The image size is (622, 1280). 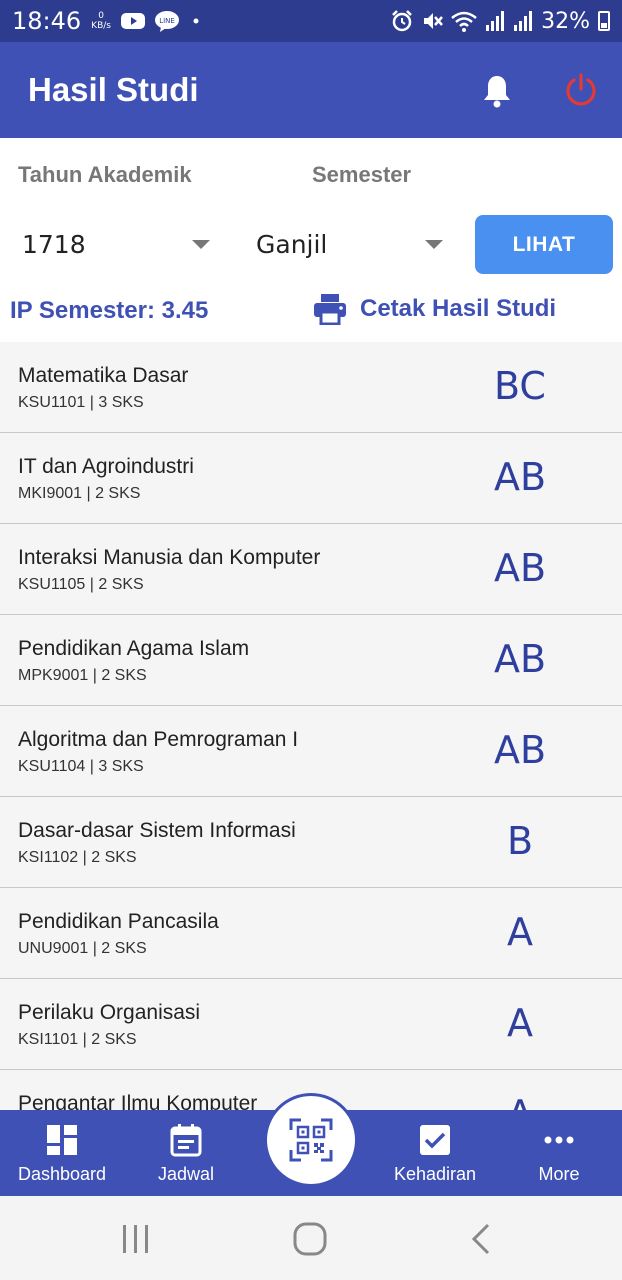 I want to click on semester-select-value: Ganjil, so click(x=292, y=244).